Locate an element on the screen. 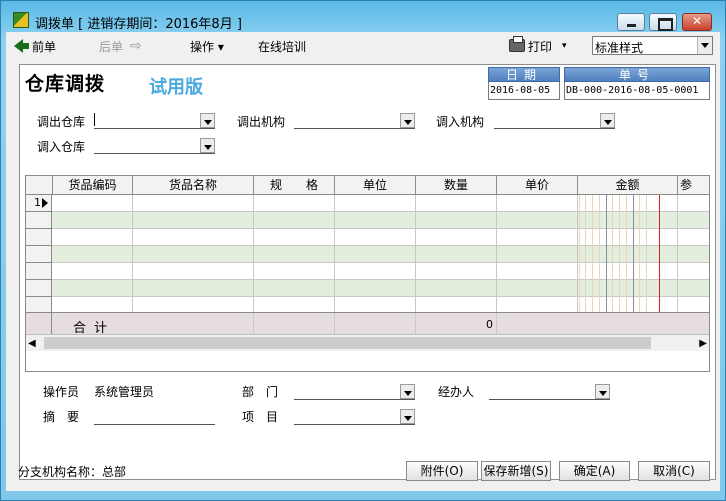  summary-input is located at coordinates (154, 416).